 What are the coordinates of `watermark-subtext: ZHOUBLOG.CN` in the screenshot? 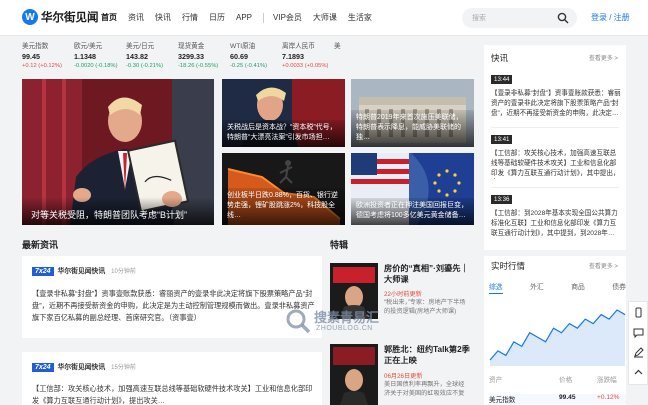 It's located at (344, 328).